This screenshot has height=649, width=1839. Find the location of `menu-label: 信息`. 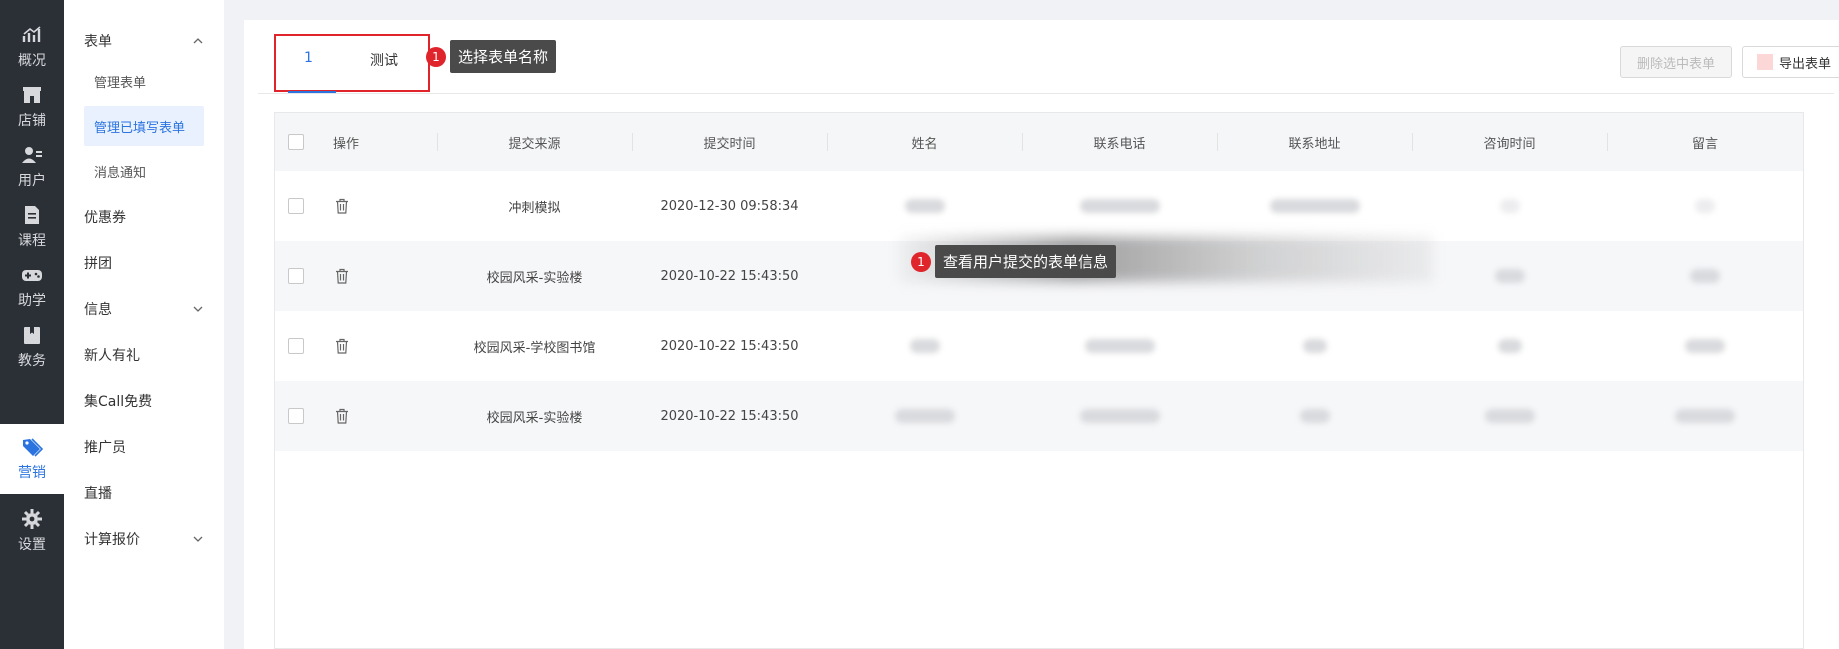

menu-label: 信息 is located at coordinates (98, 310).